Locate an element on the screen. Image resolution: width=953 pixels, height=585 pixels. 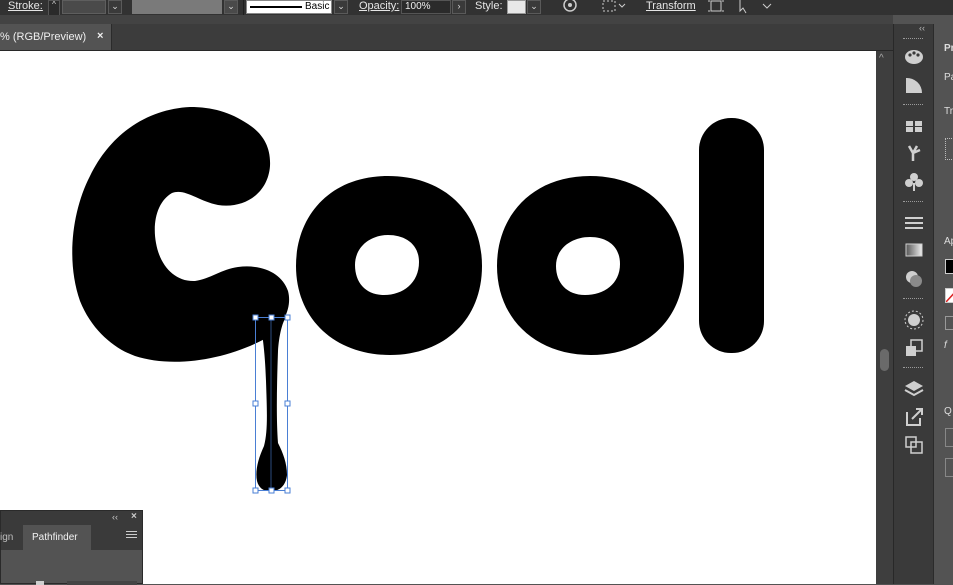
fill-swatch is located at coordinates (949, 266).